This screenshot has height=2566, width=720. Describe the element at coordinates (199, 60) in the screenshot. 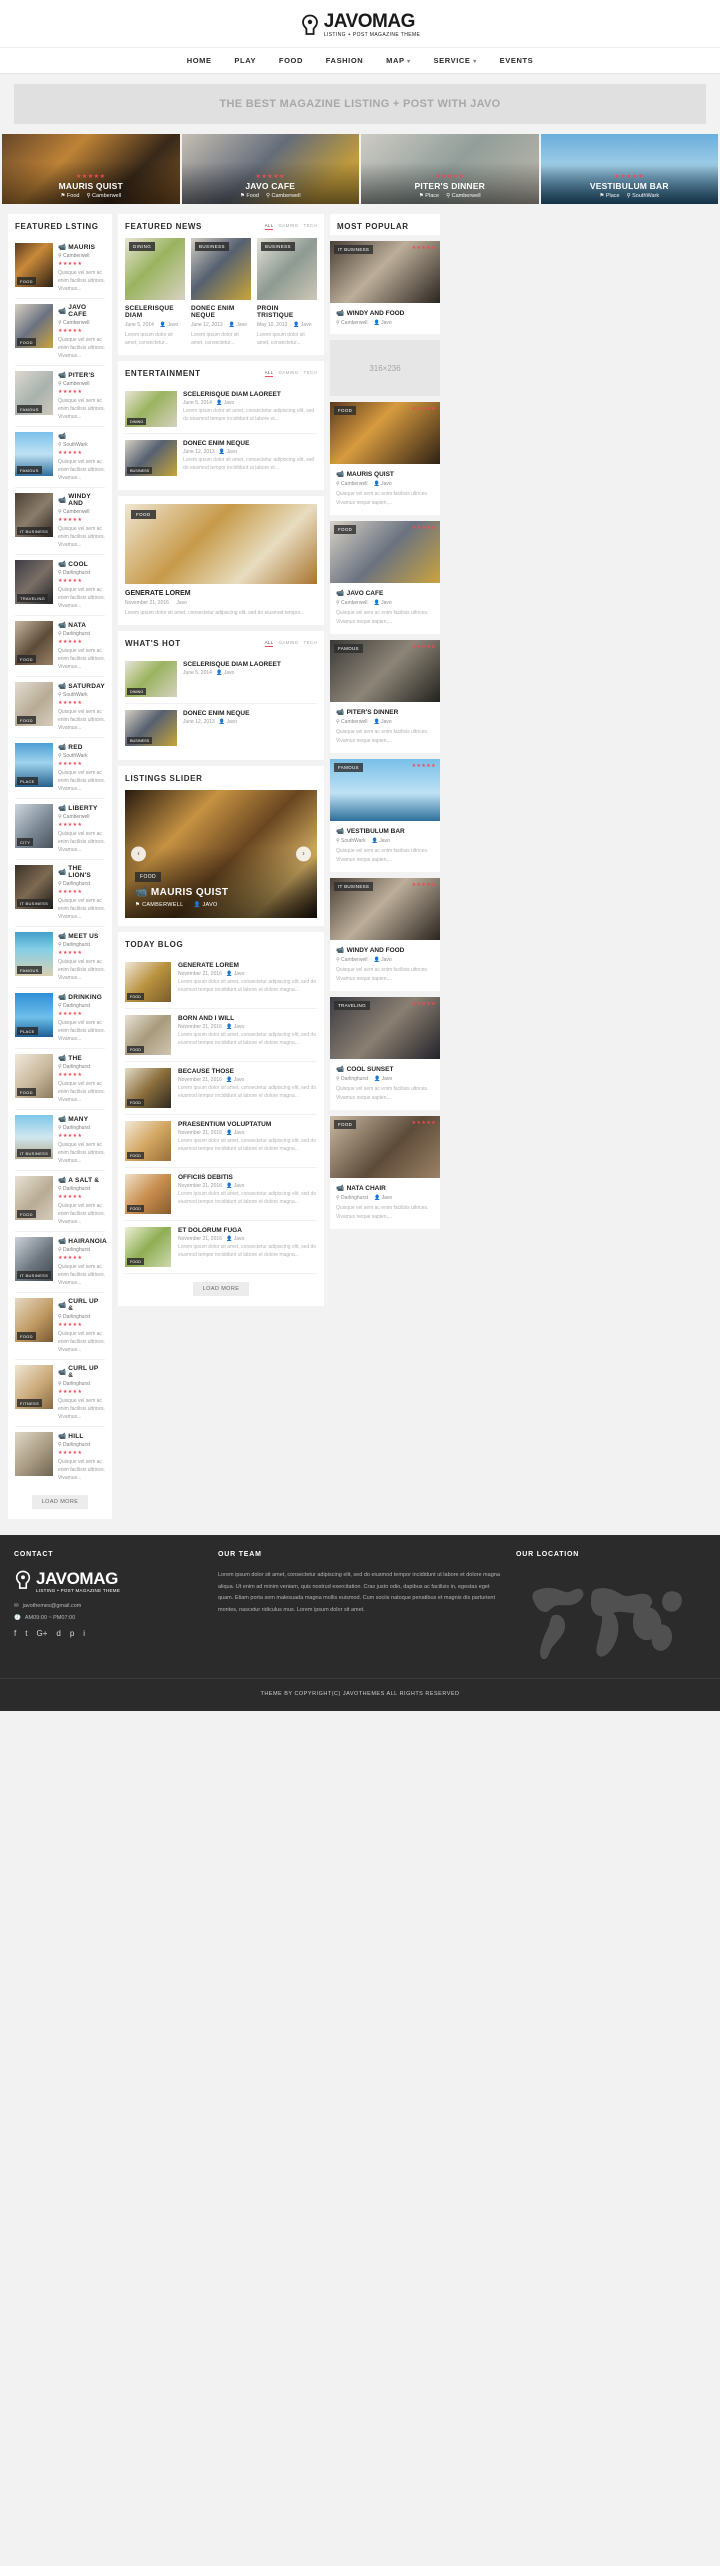

I see `nav-item-home: HOME` at that location.